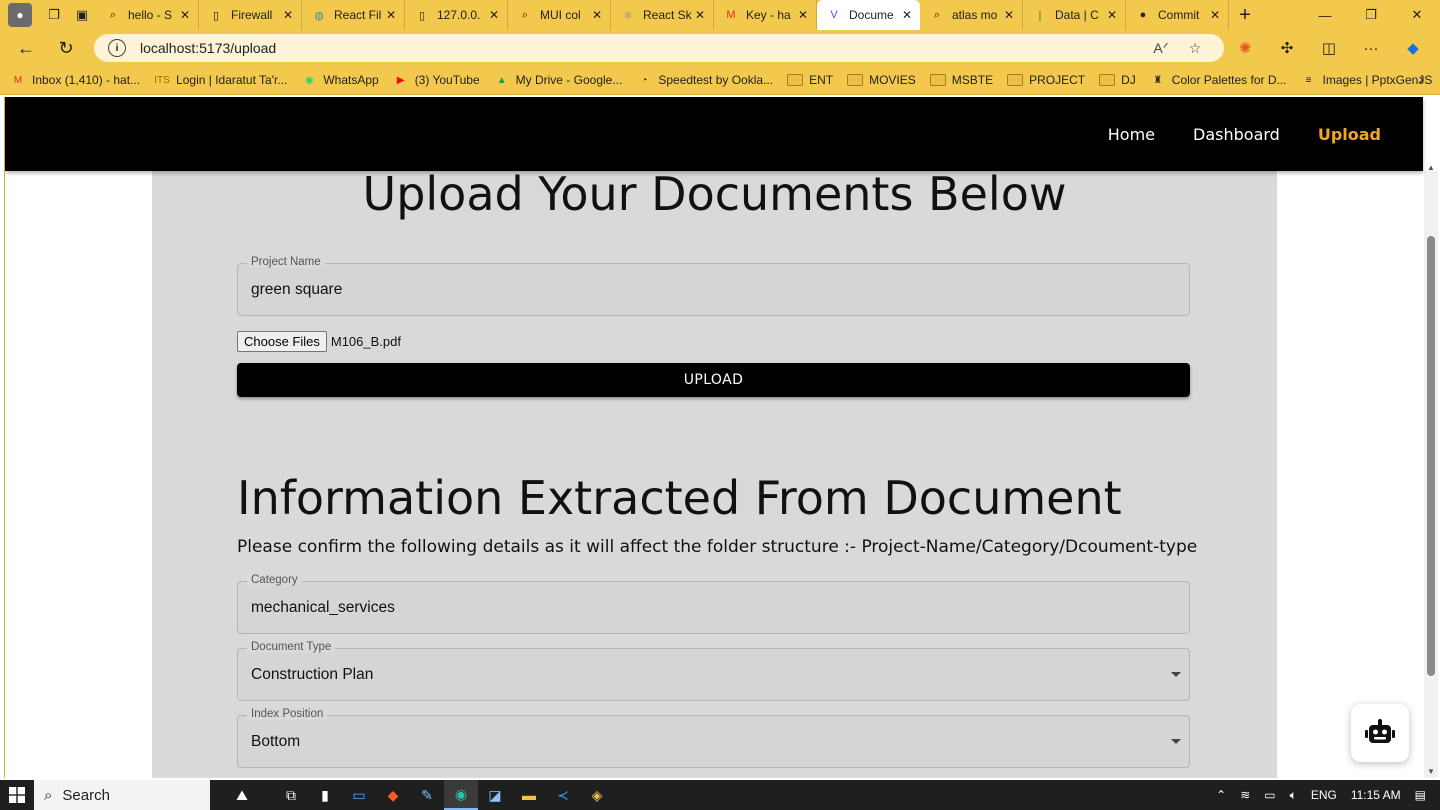 Image resolution: width=1440 pixels, height=810 pixels. I want to click on browser-tab: ● Commit ✕, so click(1177, 15).